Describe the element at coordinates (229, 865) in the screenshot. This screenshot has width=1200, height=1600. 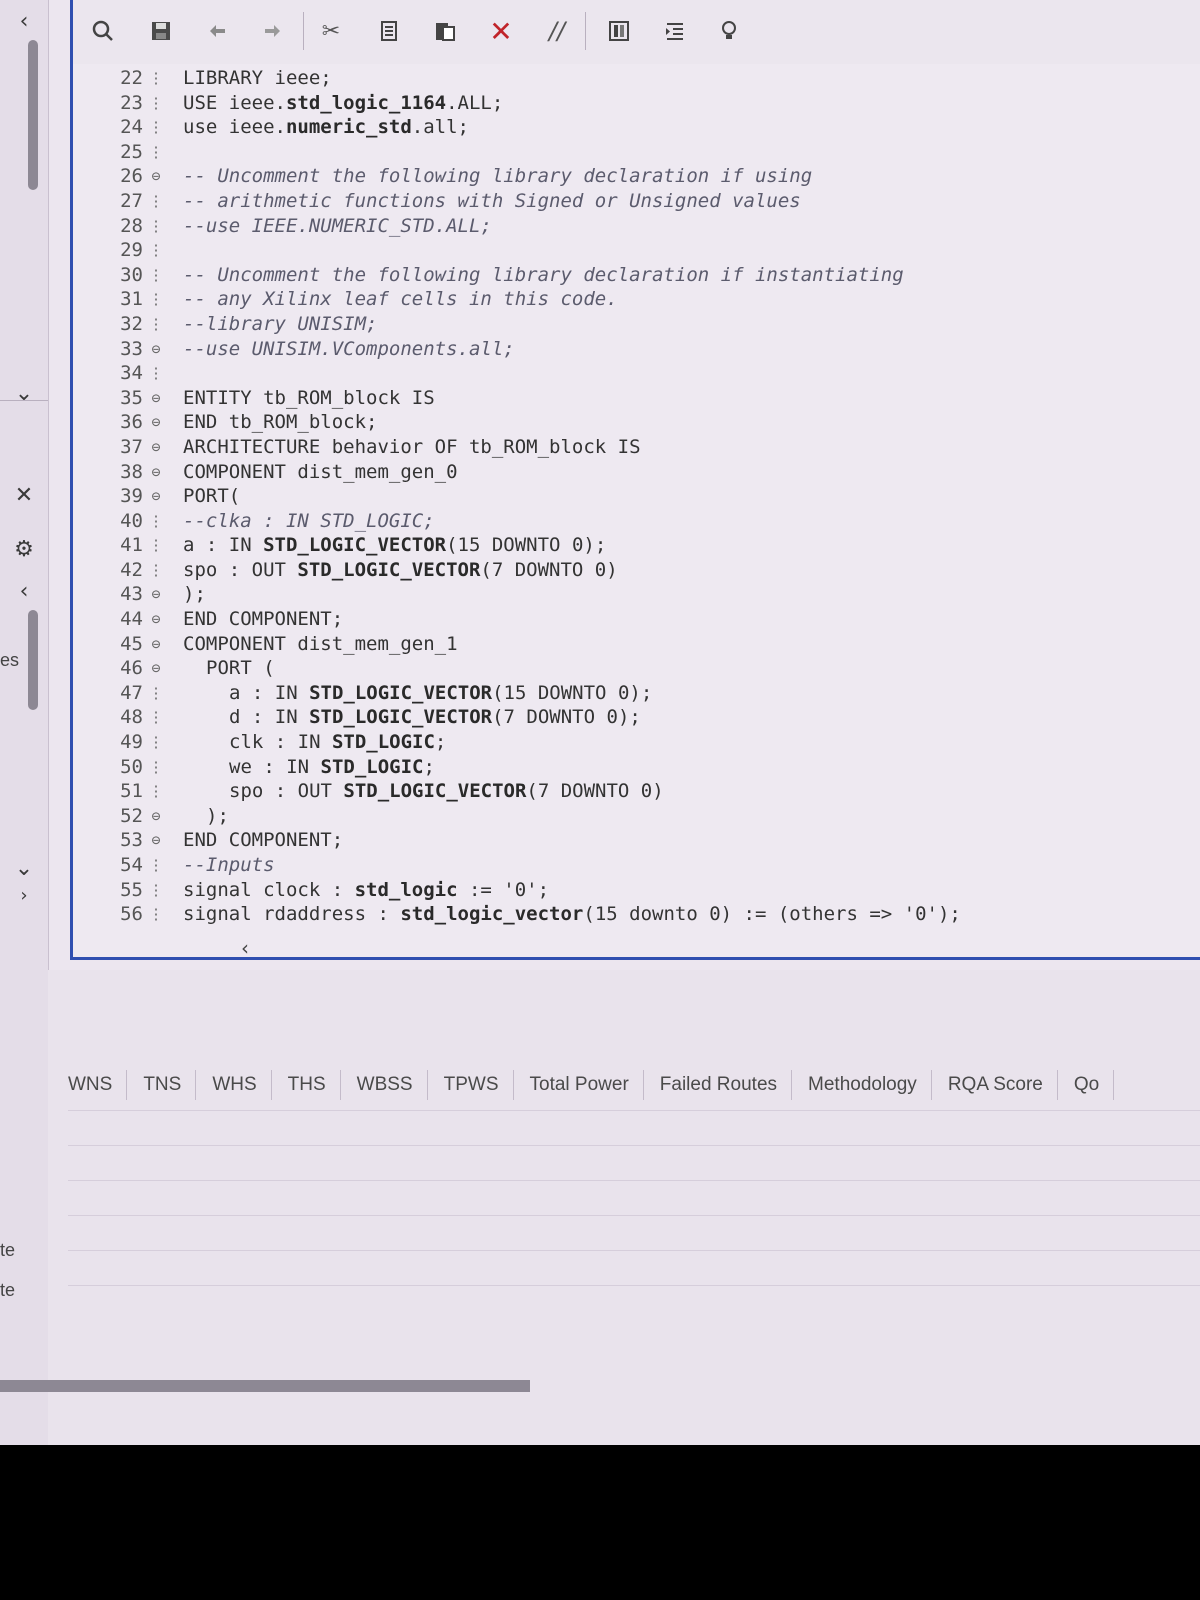
I see `code-text: --Inputs` at that location.